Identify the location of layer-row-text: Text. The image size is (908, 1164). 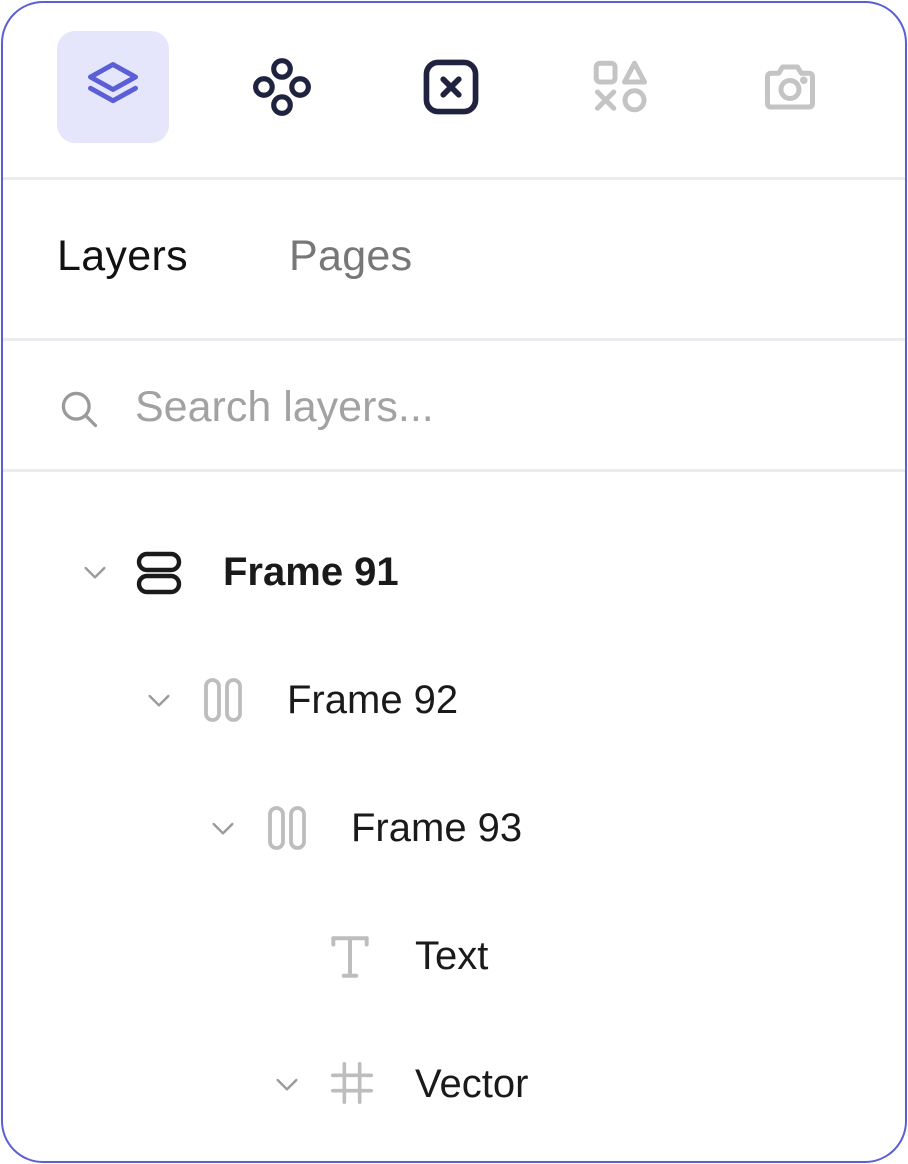
(454, 957).